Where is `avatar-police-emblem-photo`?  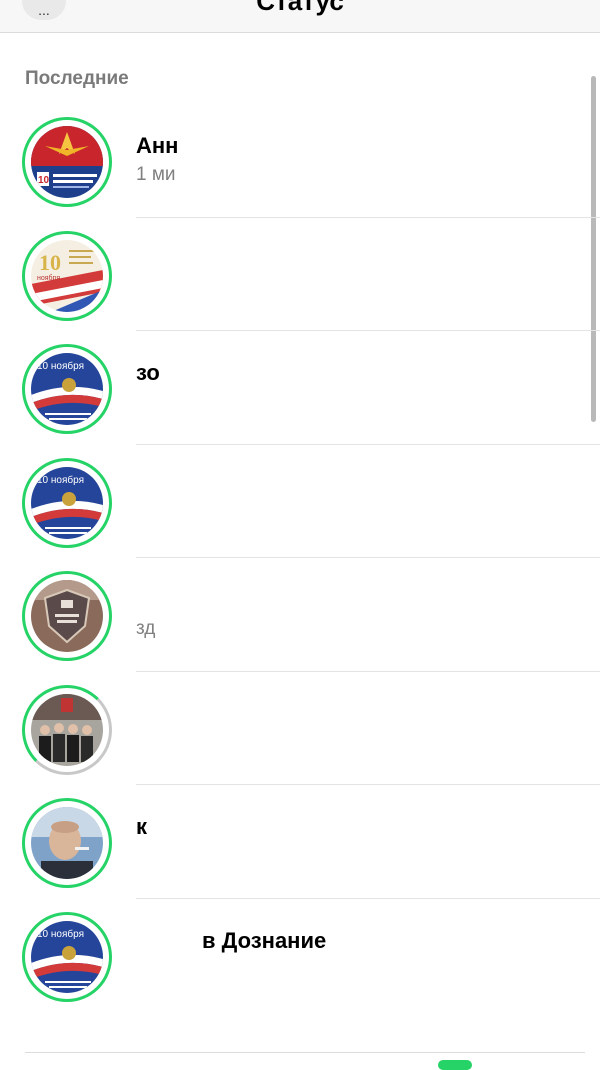 avatar-police-emblem-photo is located at coordinates (67, 616).